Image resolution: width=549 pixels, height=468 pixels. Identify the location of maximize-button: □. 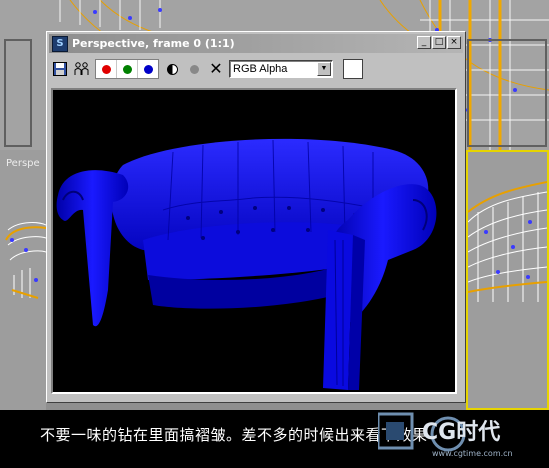
(439, 42).